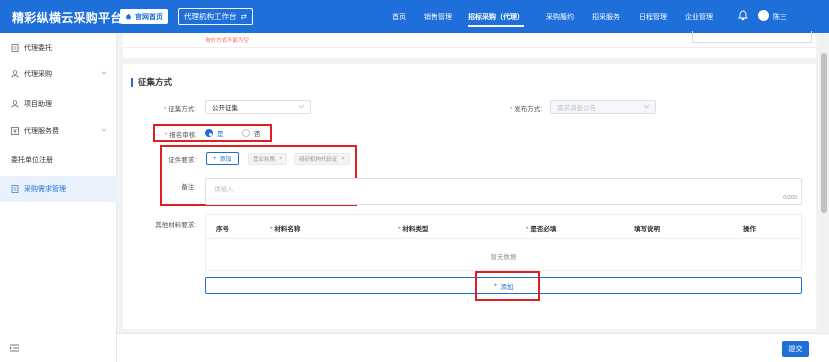  I want to click on remark-placeholder: 请输入, so click(224, 189).